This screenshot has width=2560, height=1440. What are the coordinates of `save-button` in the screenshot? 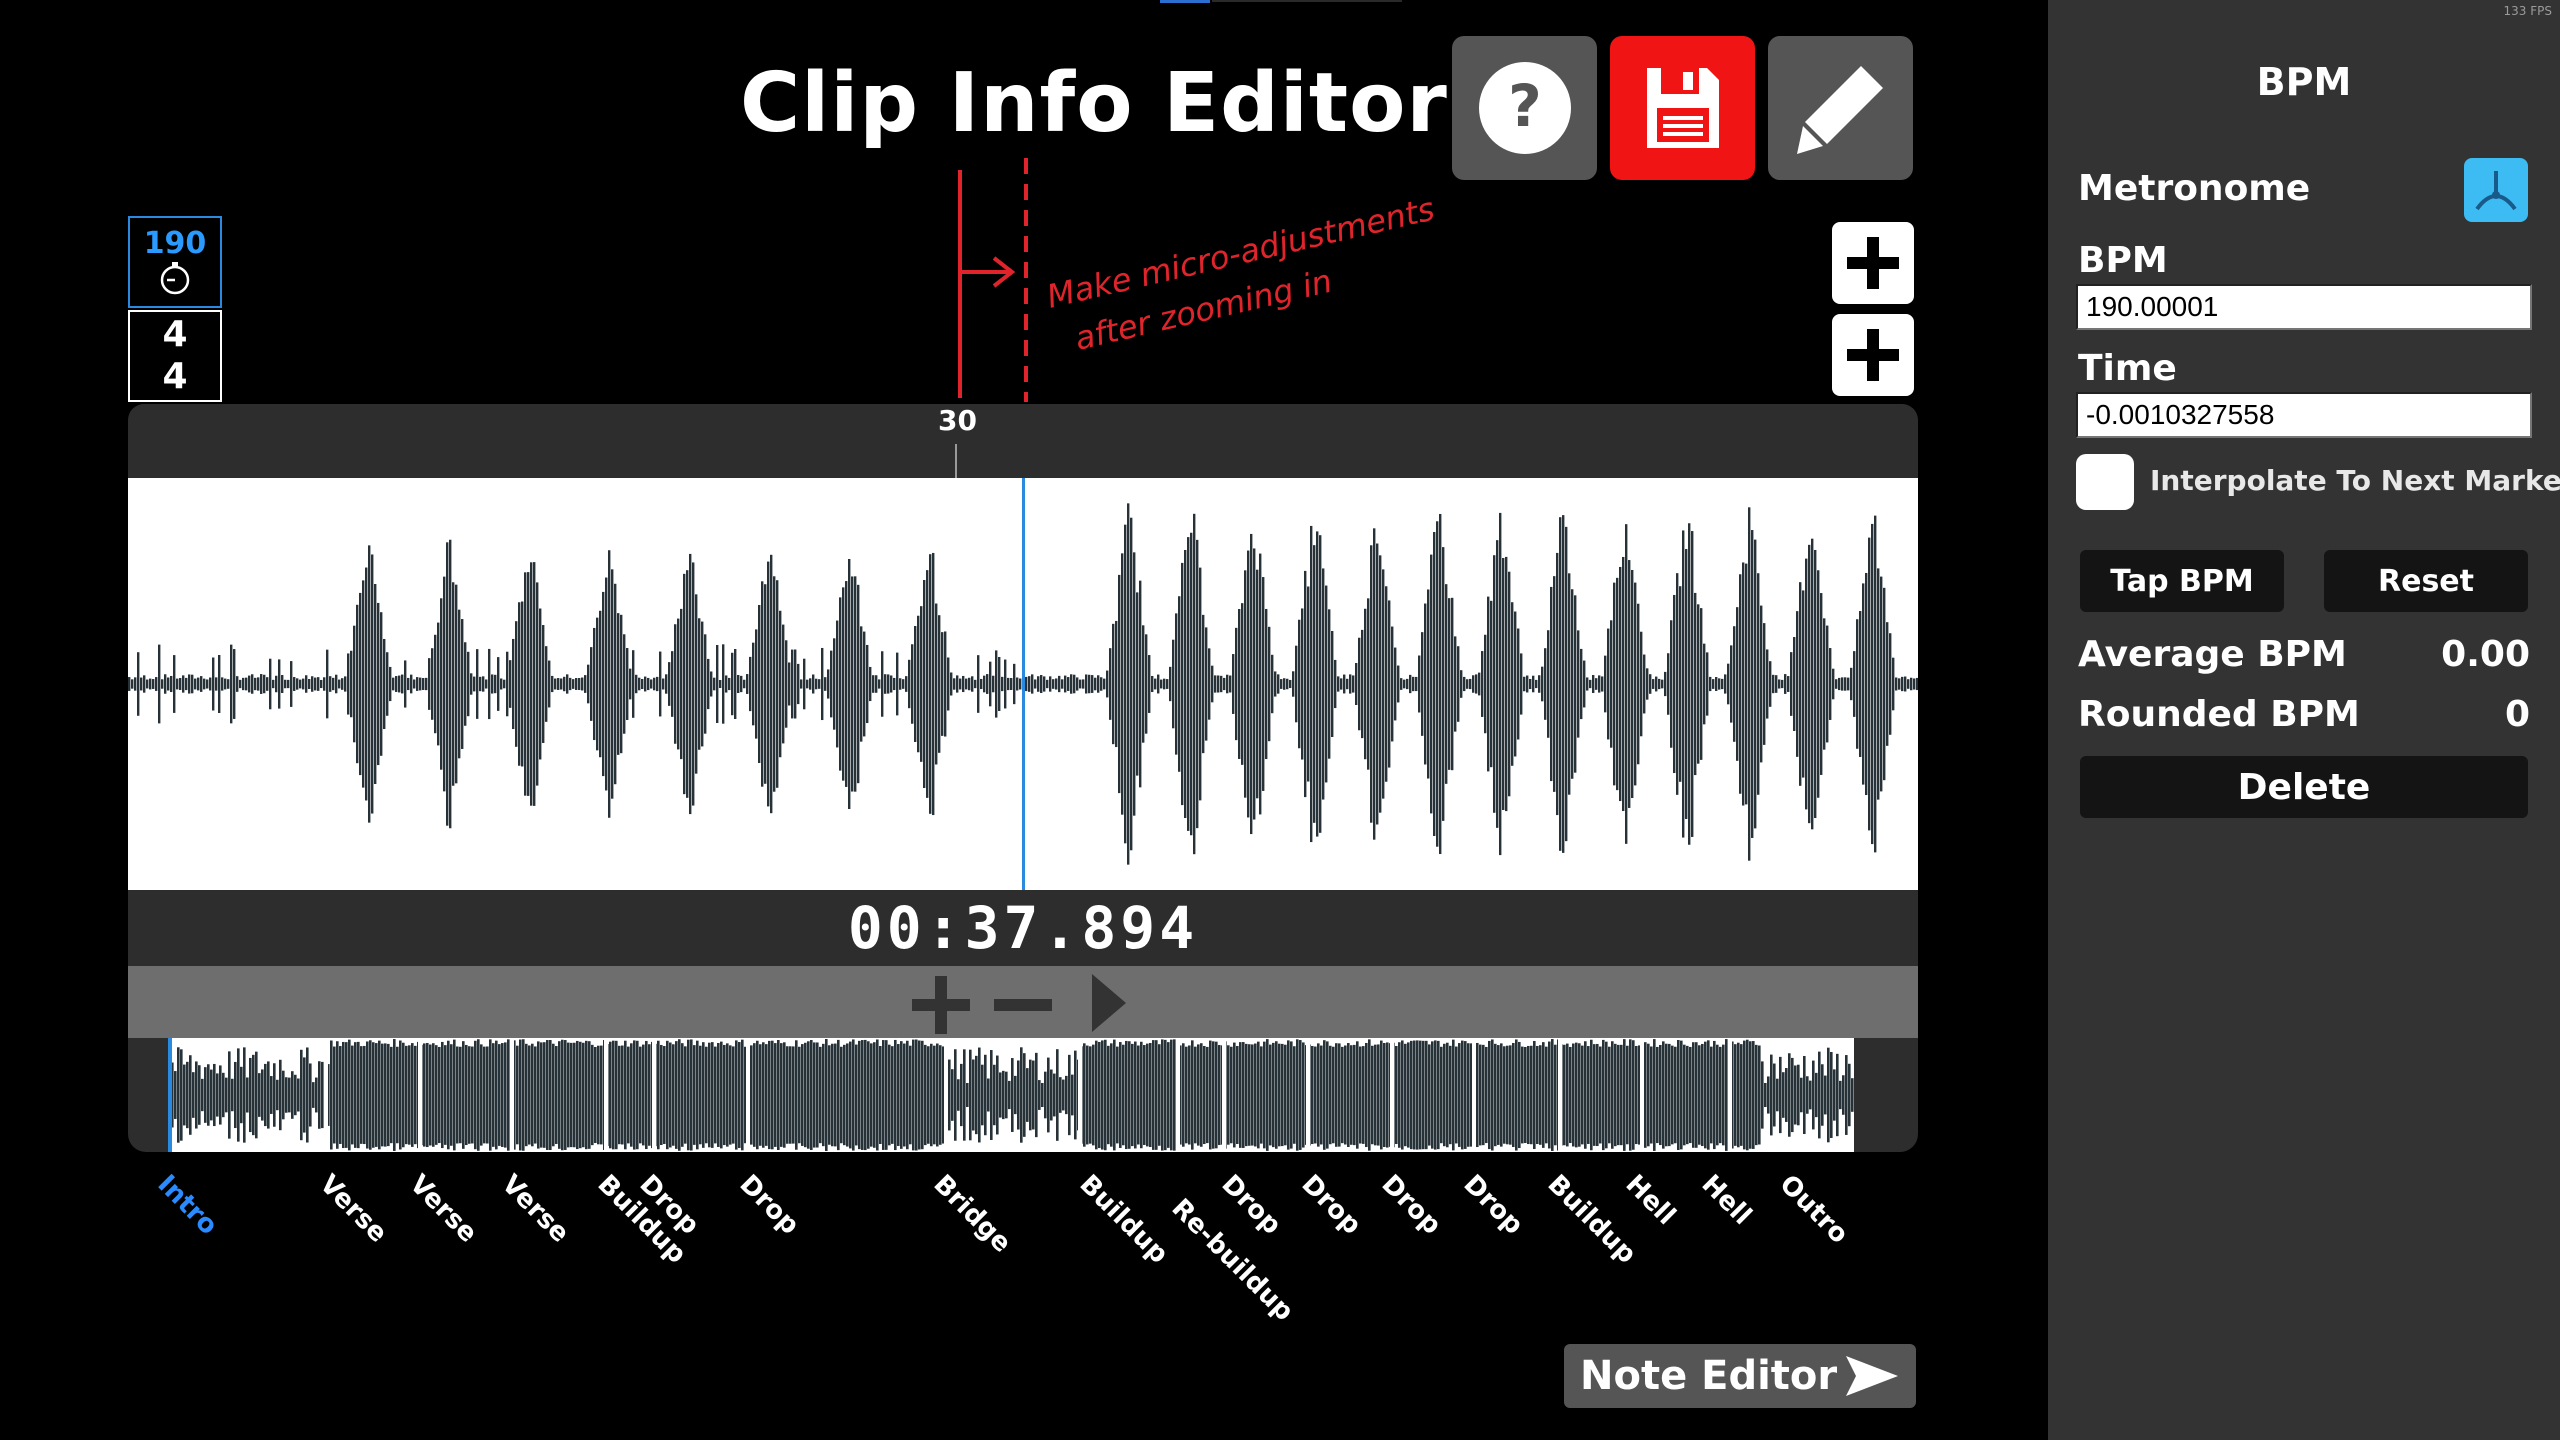 It's located at (1682, 108).